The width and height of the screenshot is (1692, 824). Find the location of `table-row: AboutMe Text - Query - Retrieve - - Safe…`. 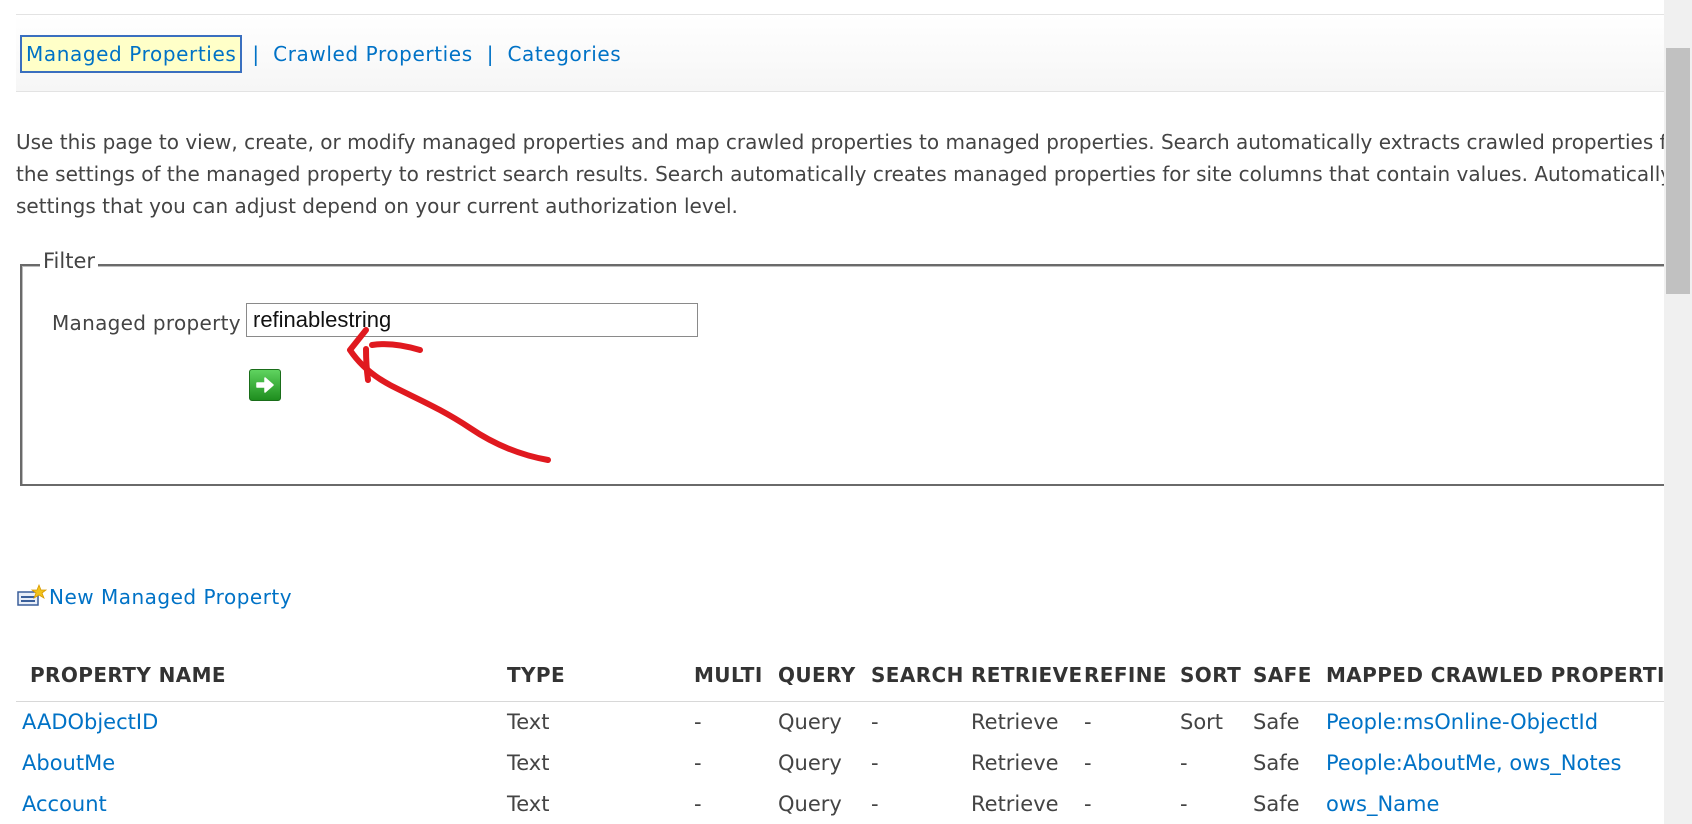

table-row: AboutMe Text - Query - Retrieve - - Safe… is located at coordinates (854, 763).